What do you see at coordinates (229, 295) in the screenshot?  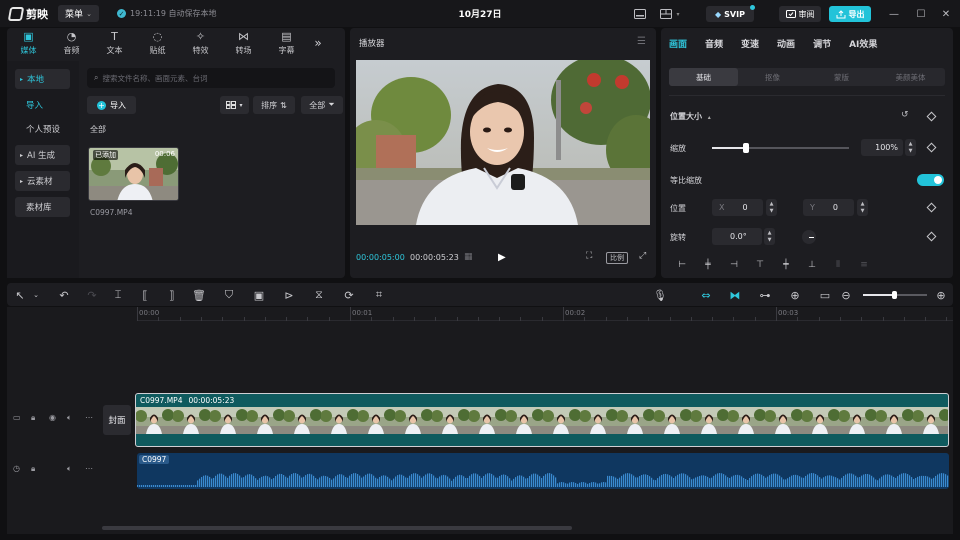 I see `shield-icon: ⛉` at bounding box center [229, 295].